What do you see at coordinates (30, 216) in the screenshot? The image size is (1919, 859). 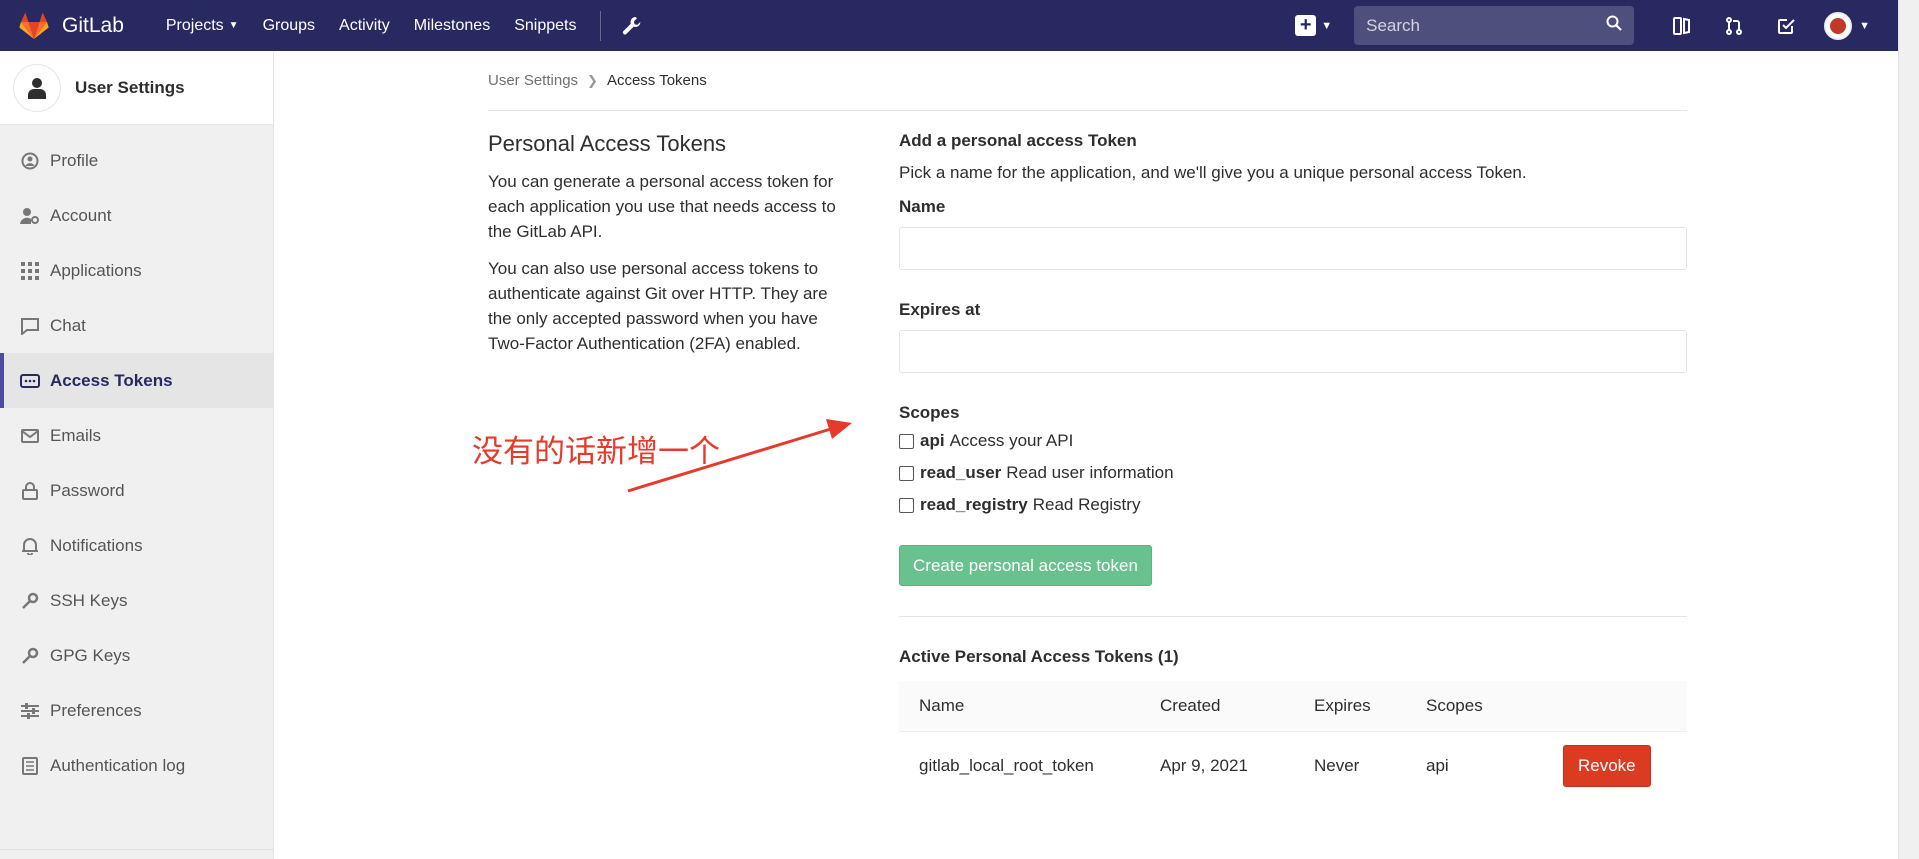 I see `account-icon` at bounding box center [30, 216].